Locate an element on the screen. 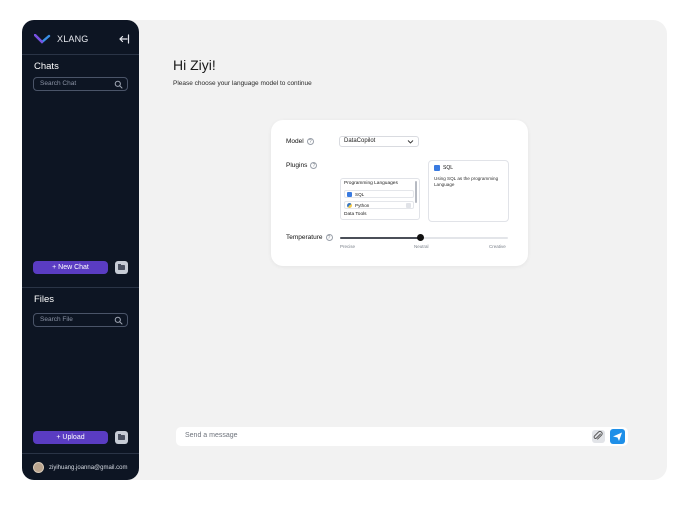  user-profile: ziyihuang.joanna@gmail.com is located at coordinates (80, 467).